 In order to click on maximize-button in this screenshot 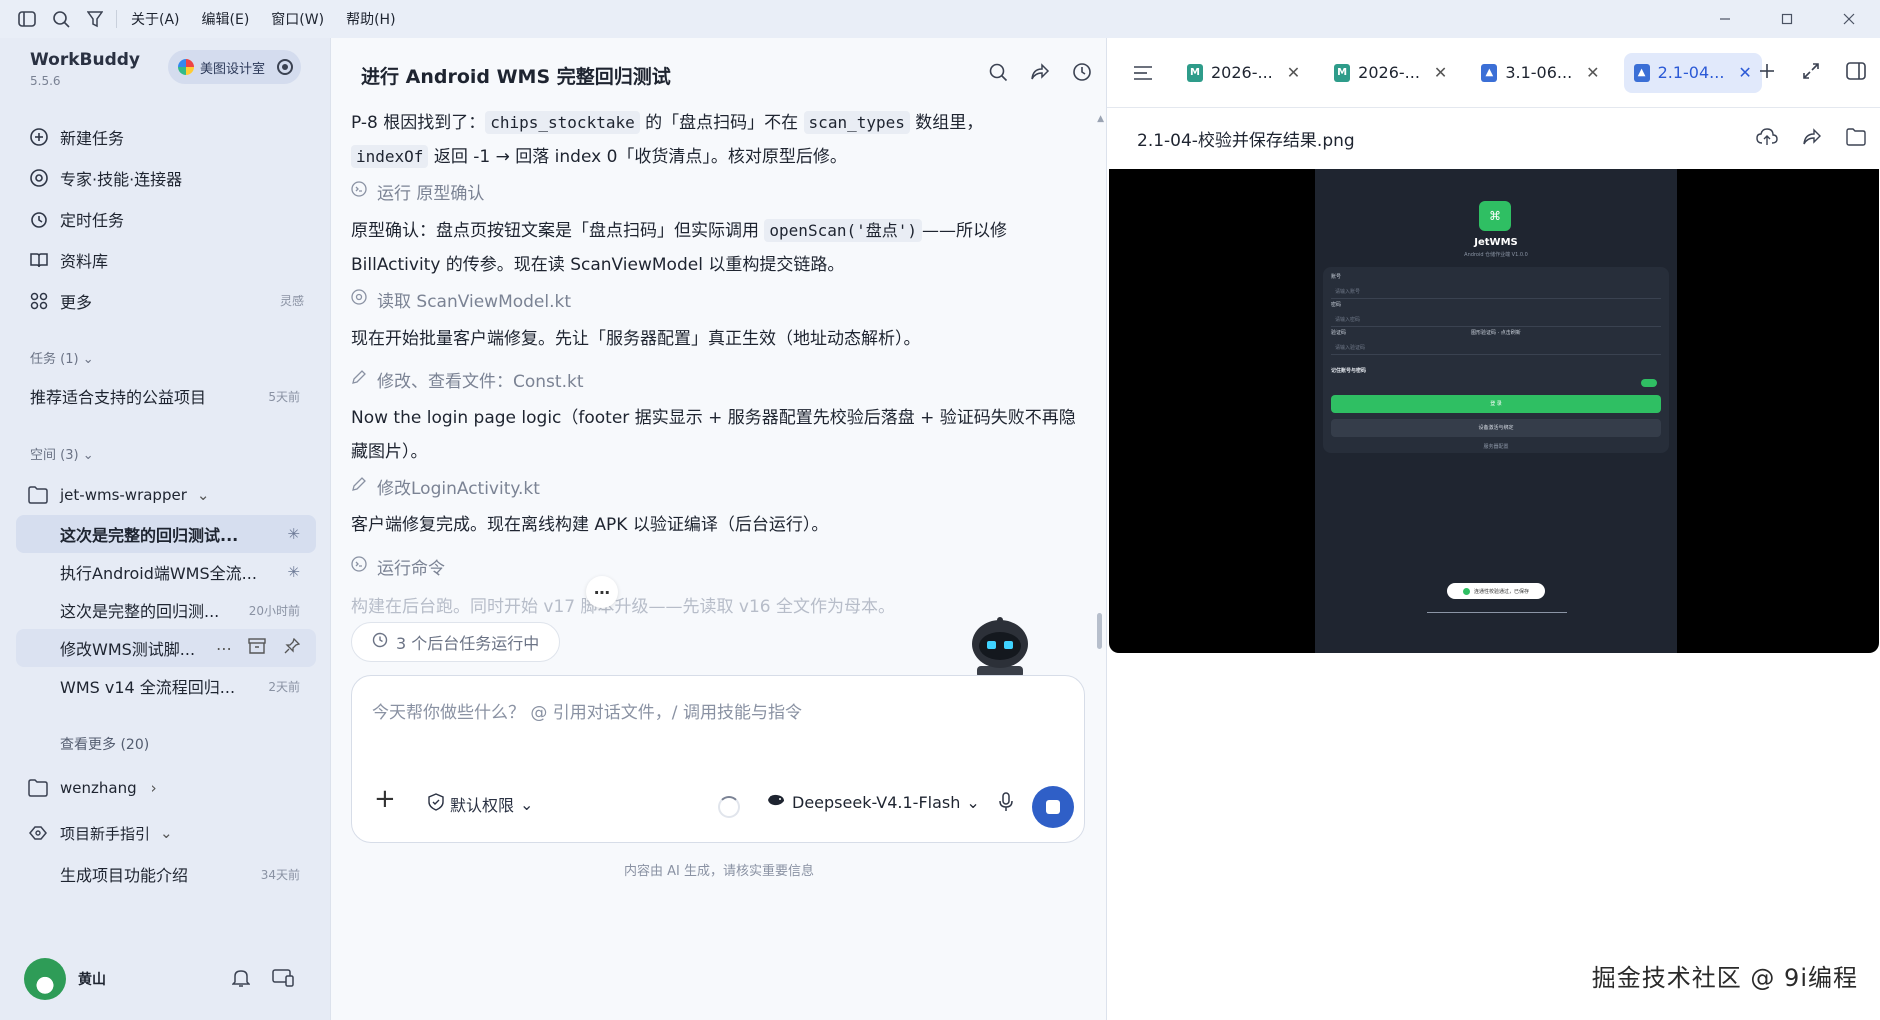, I will do `click(1787, 19)`.